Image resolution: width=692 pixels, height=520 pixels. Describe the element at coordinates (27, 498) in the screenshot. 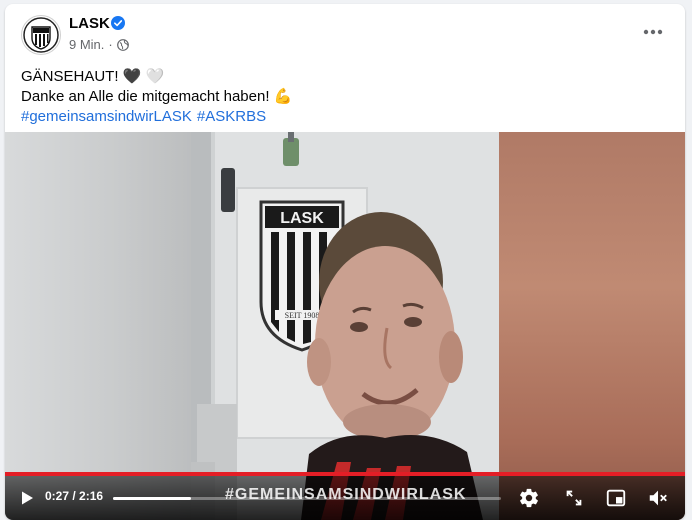

I see `play-icon` at that location.